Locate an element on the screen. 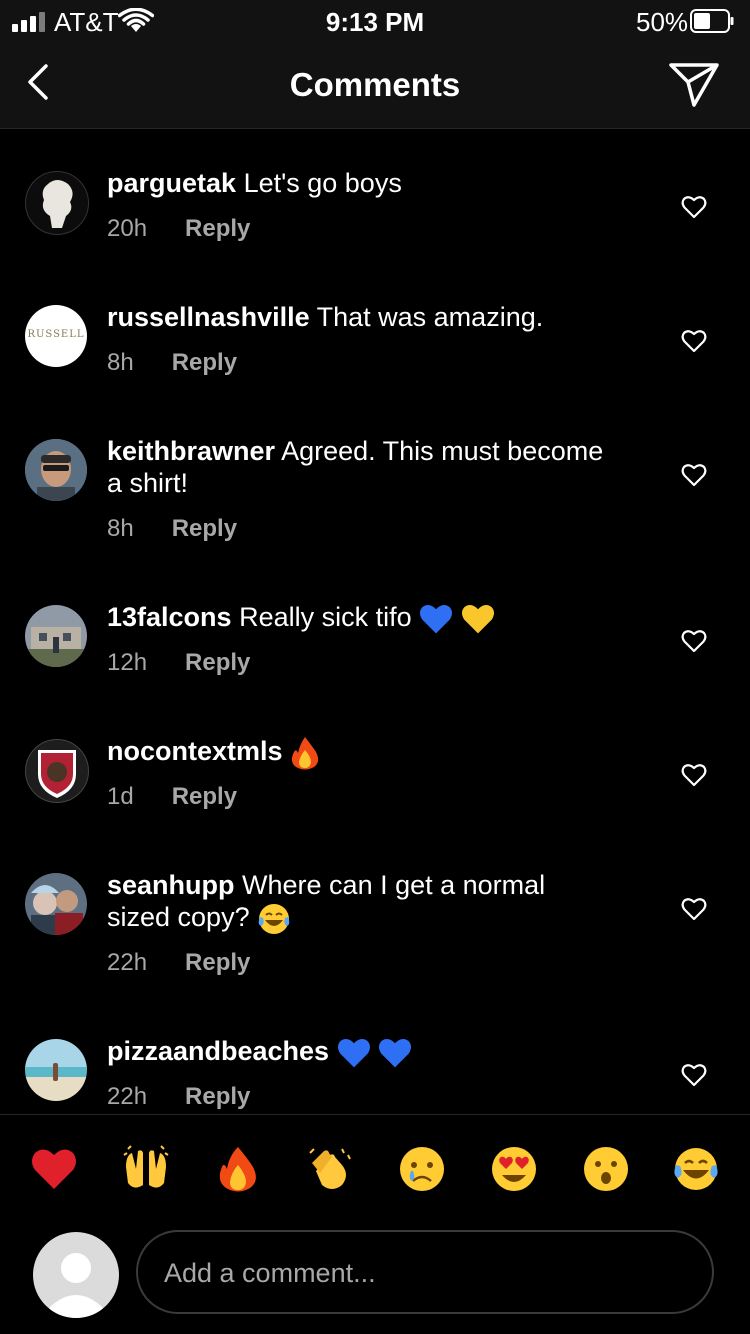 Image resolution: width=750 pixels, height=1334 pixels. paper-plane-icon is located at coordinates (694, 84).